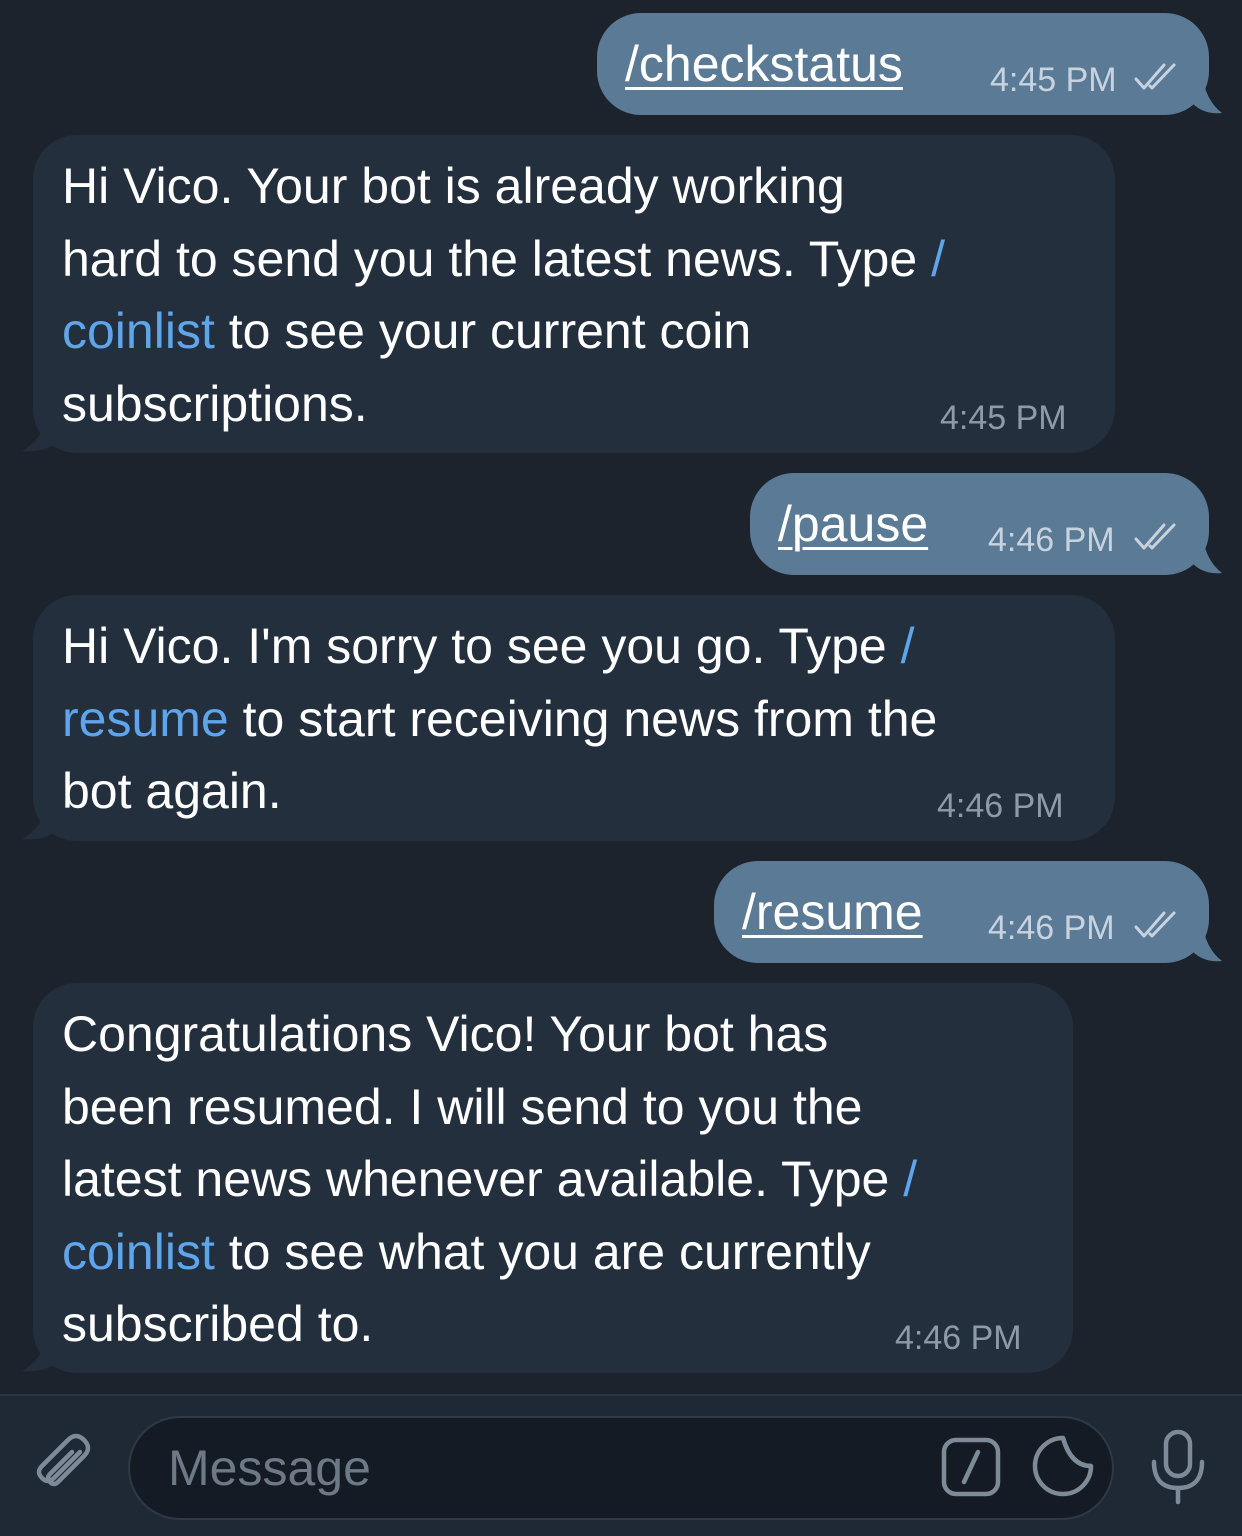 Image resolution: width=1242 pixels, height=1536 pixels. I want to click on message-line: been resumed. I will send to you the, so click(462, 1106).